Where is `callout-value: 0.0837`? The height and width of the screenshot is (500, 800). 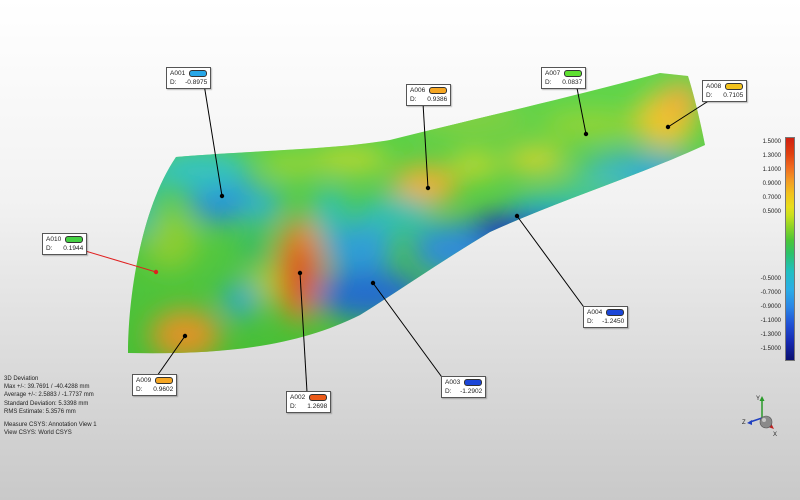 callout-value: 0.0837 is located at coordinates (572, 82).